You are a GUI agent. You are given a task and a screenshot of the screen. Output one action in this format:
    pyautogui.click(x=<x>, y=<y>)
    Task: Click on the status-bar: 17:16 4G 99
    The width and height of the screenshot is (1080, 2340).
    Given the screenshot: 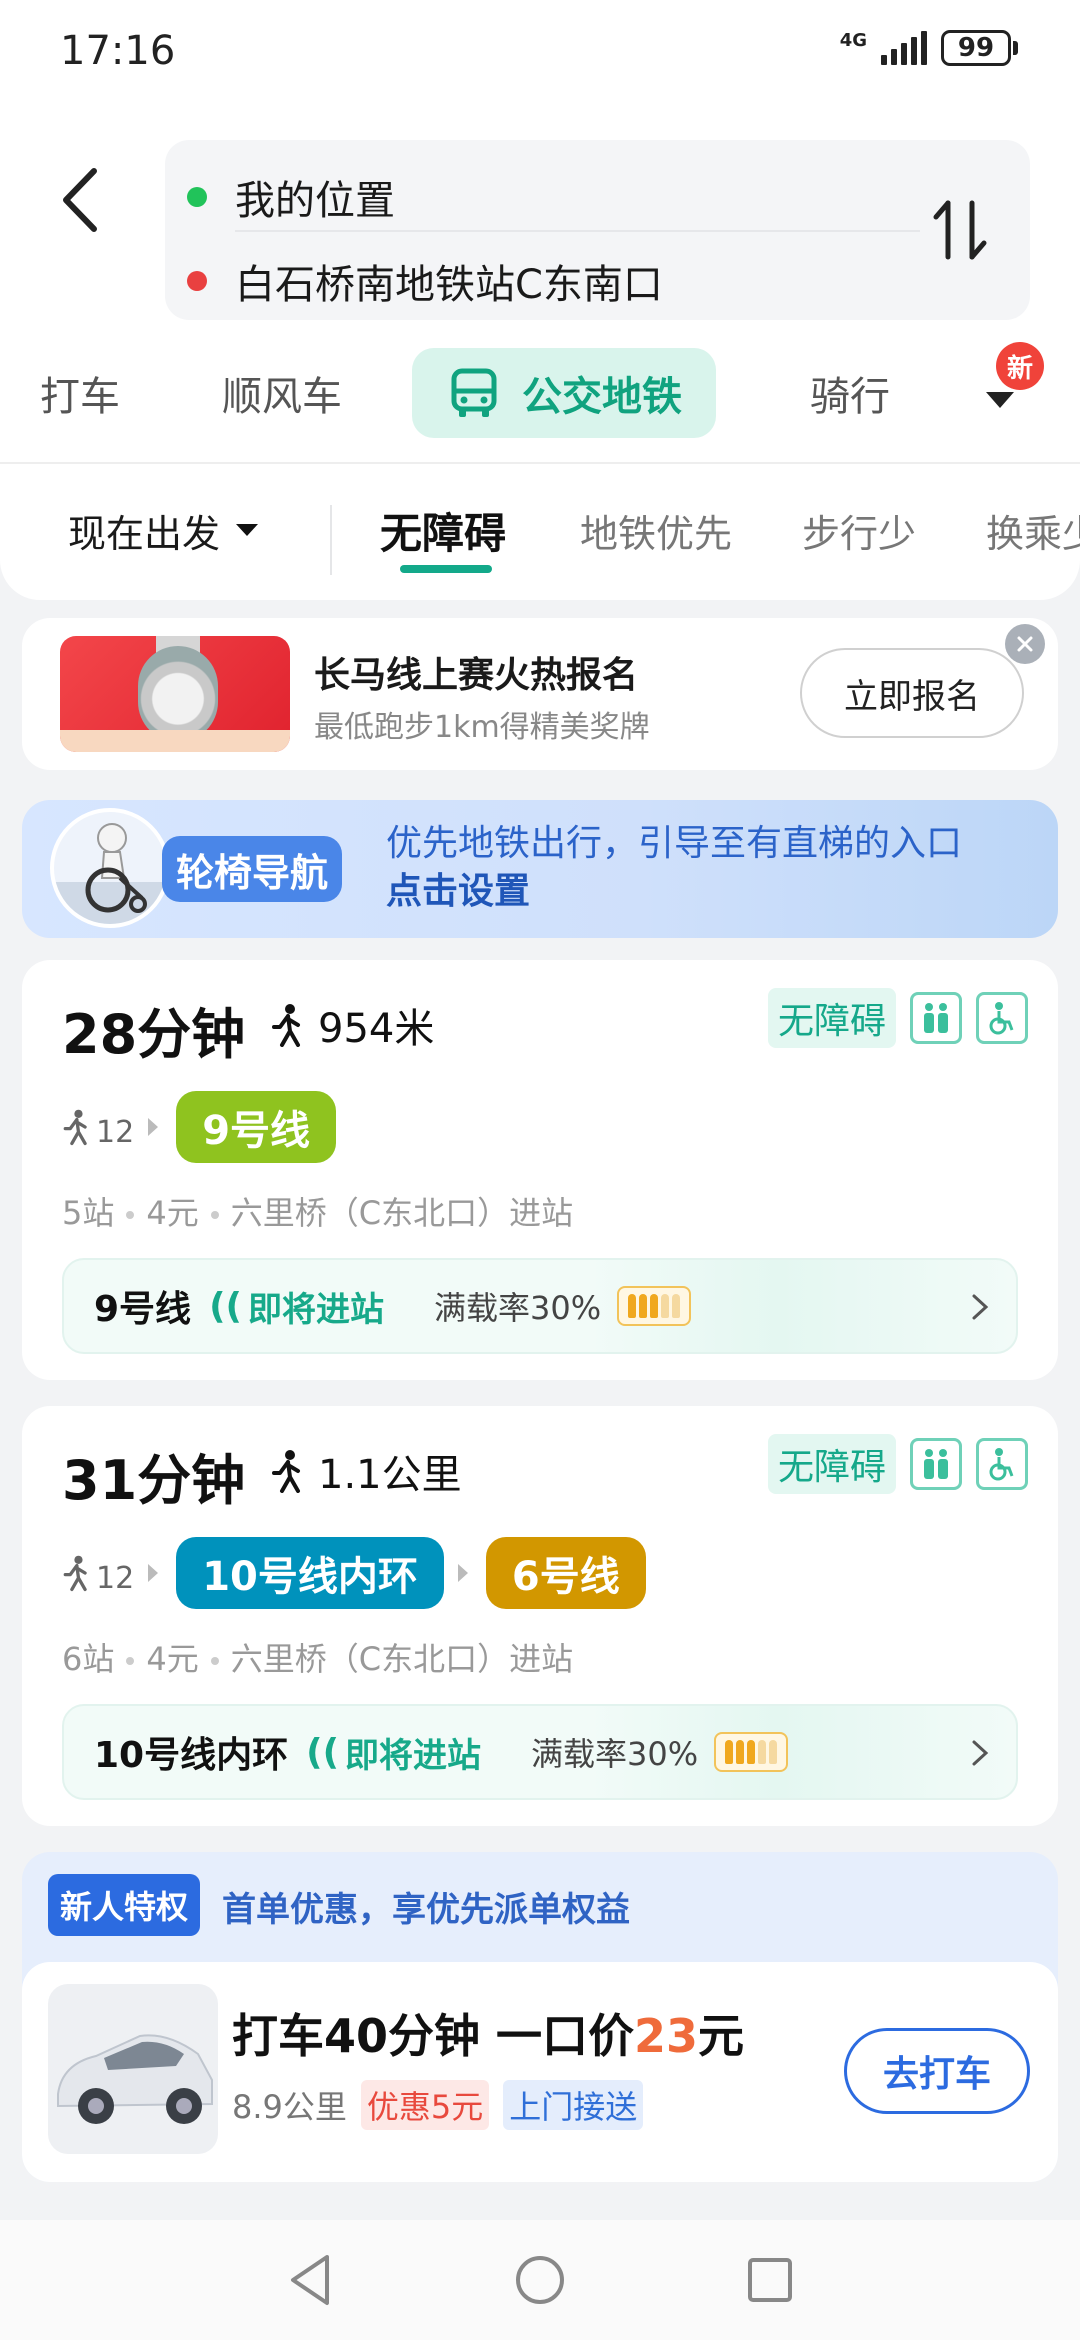 What is the action you would take?
    pyautogui.click(x=540, y=55)
    